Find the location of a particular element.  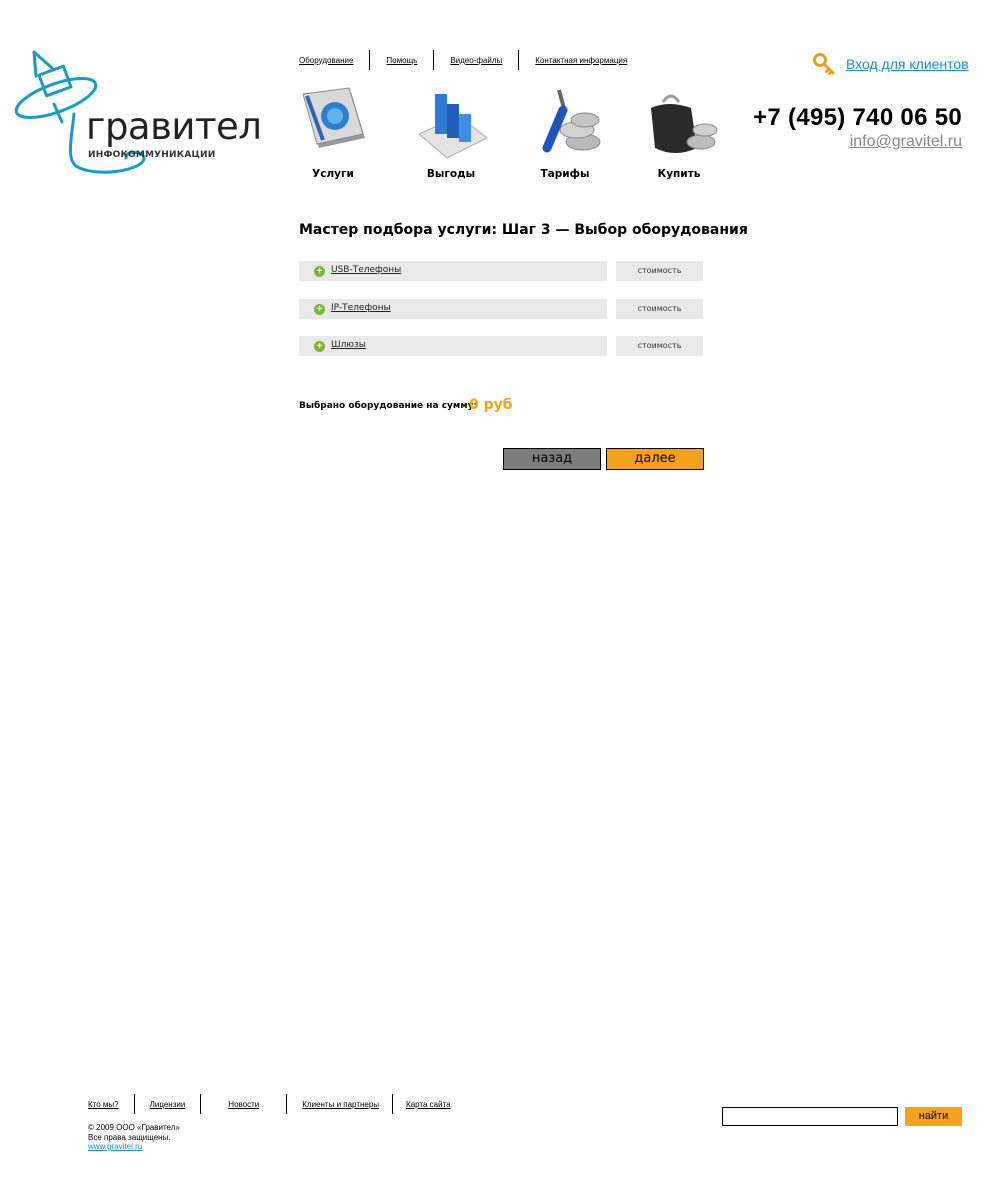

bignav-services: Услуги is located at coordinates (333, 133).